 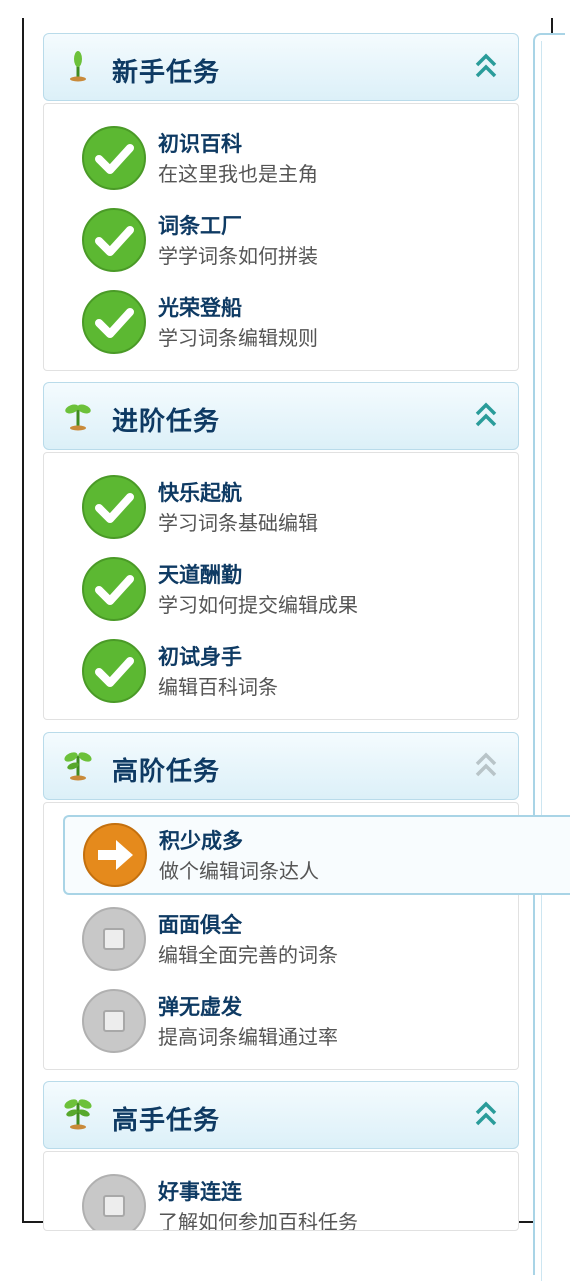 What do you see at coordinates (282, 589) in the screenshot?
I see `task-item: 天道酬勤 学习如何提交编辑成果` at bounding box center [282, 589].